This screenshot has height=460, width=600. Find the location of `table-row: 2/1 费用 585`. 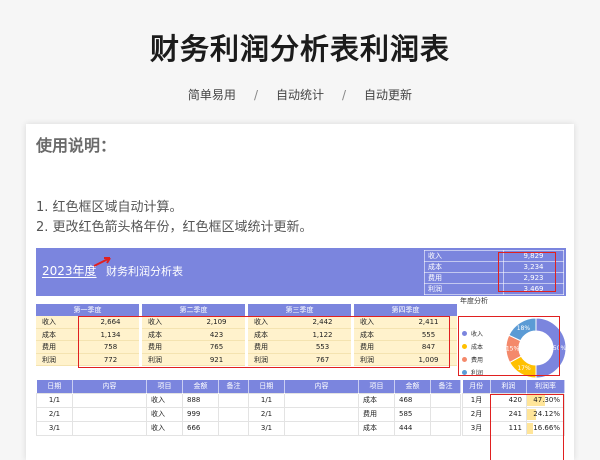

table-row: 2/1 费用 585 is located at coordinates (354, 414).